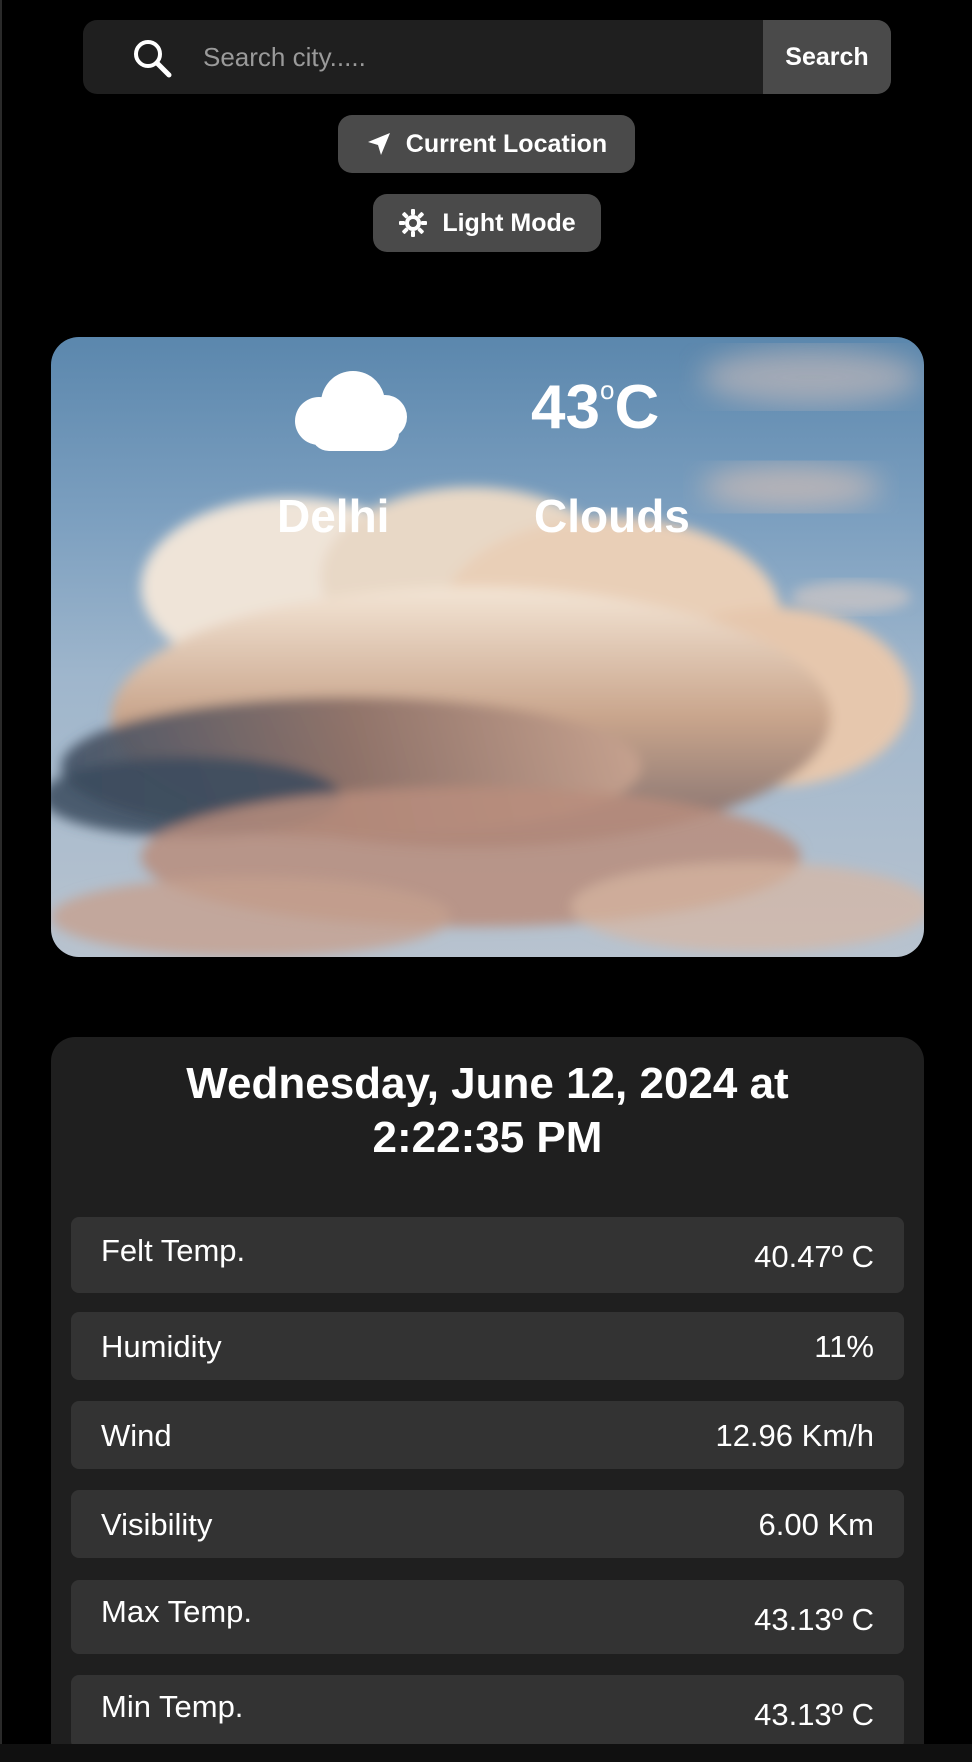 The height and width of the screenshot is (1762, 972). What do you see at coordinates (487, 1617) in the screenshot?
I see `detail-row-max-temp: Max Temp. 43.13º C` at bounding box center [487, 1617].